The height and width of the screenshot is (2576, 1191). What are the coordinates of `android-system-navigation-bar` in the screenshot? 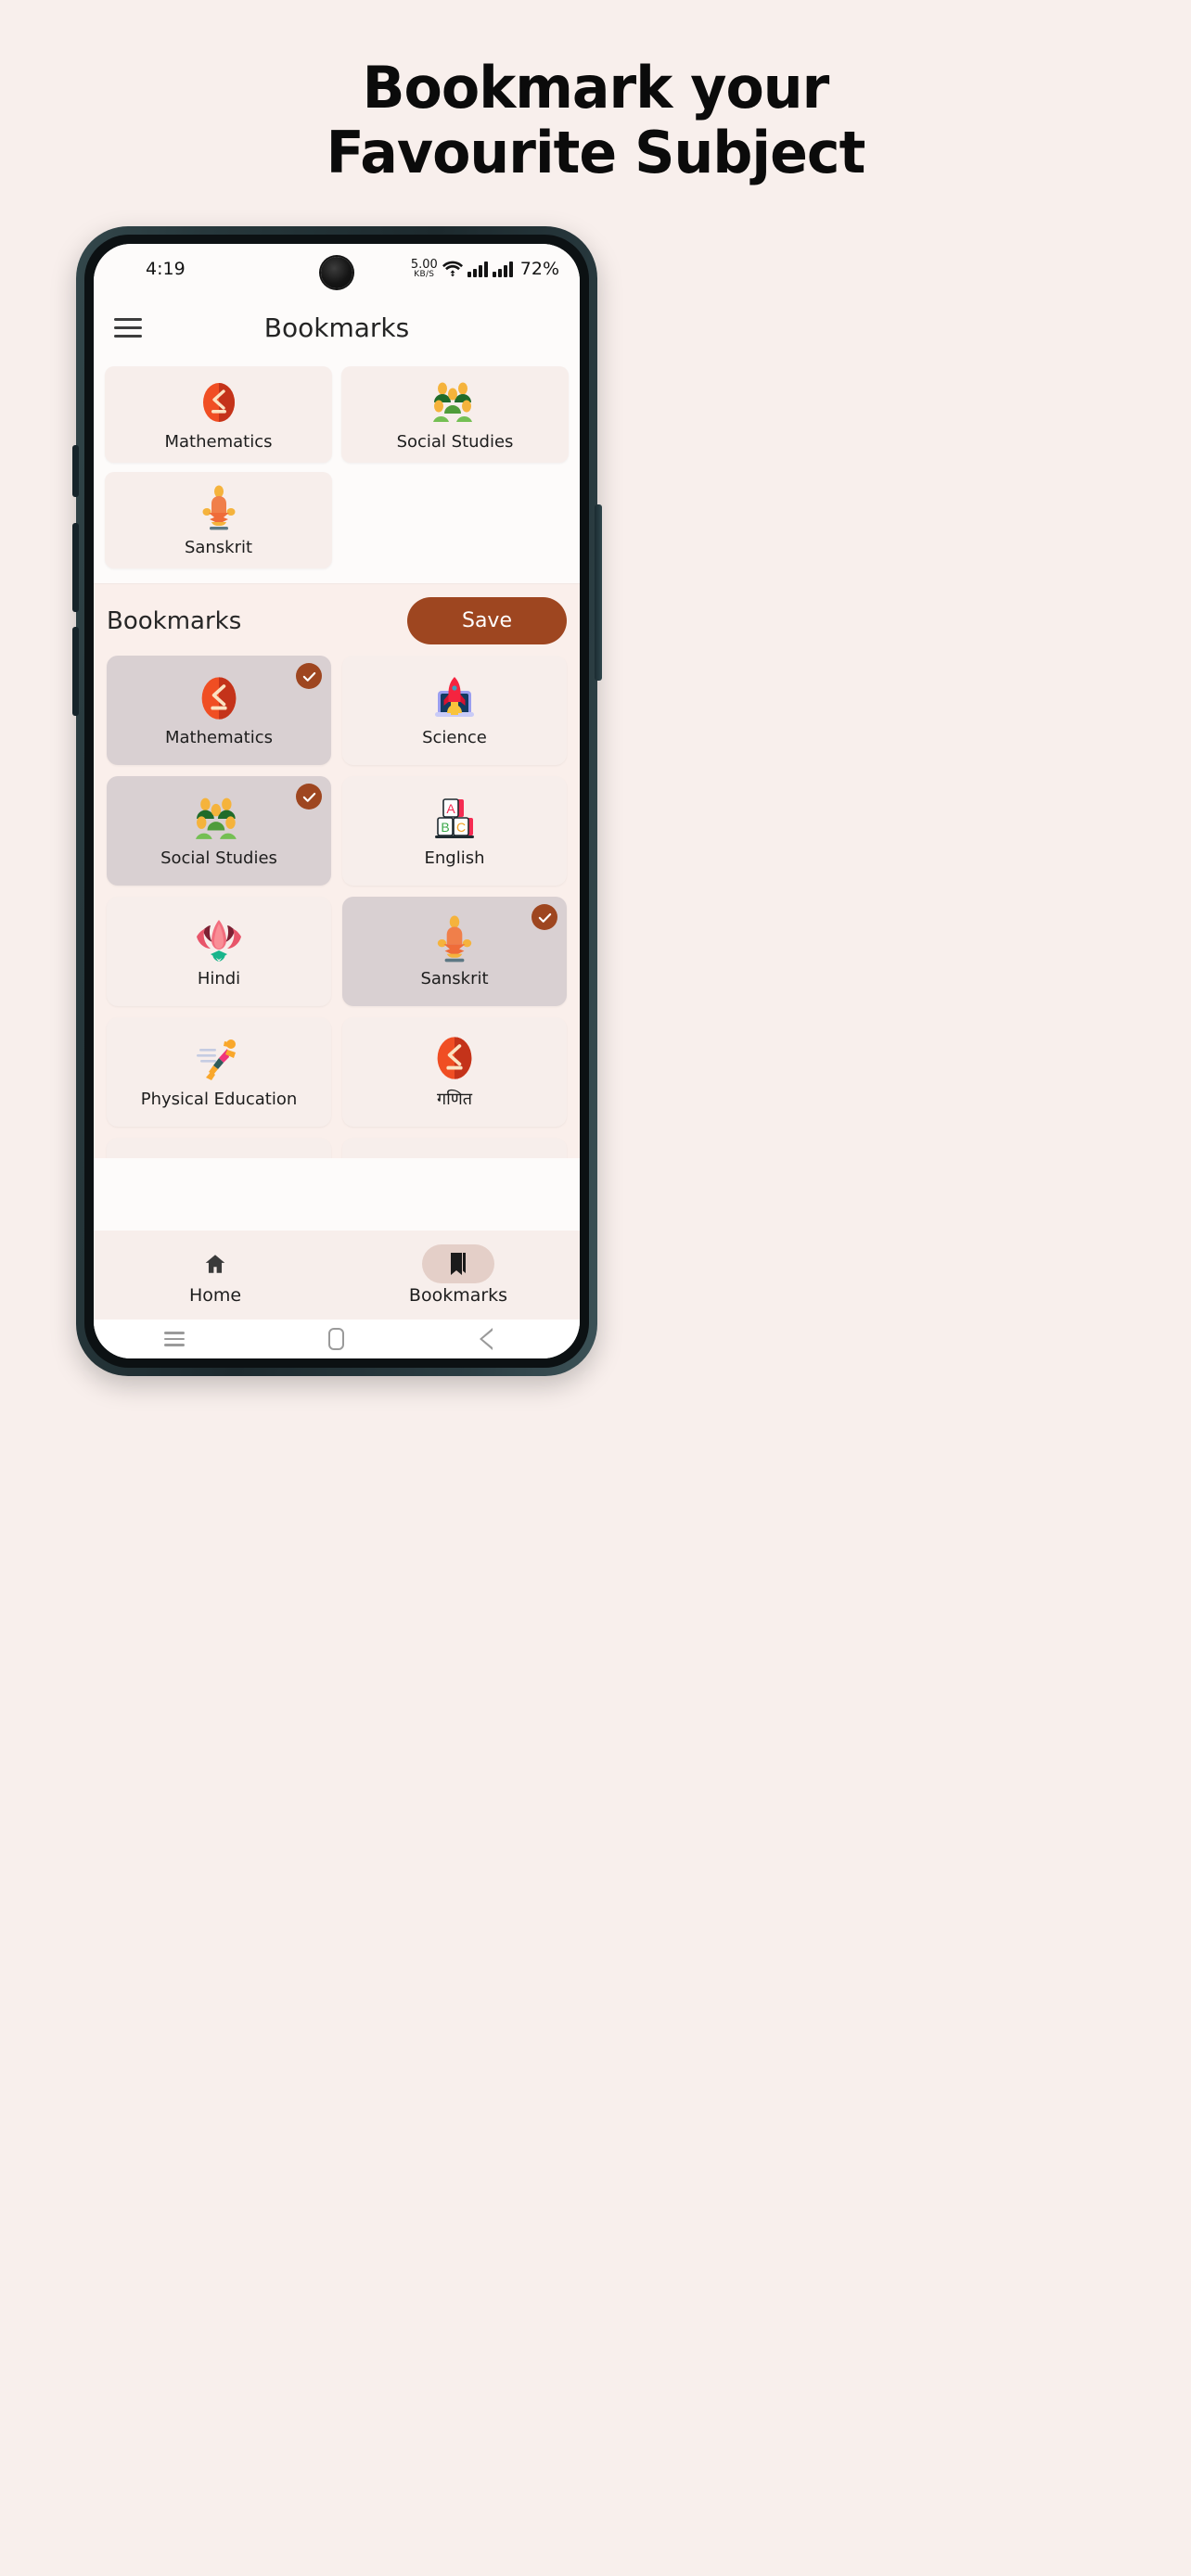 It's located at (337, 1339).